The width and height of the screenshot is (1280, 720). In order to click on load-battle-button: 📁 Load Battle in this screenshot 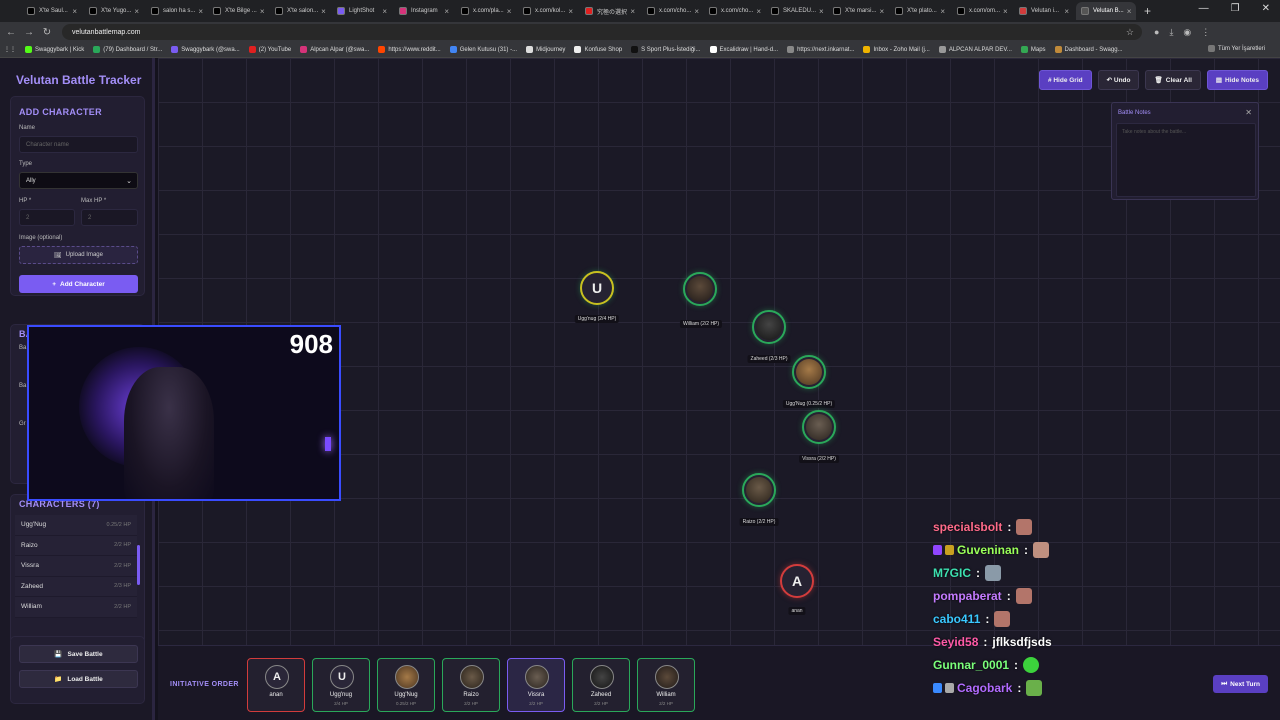, I will do `click(78, 679)`.